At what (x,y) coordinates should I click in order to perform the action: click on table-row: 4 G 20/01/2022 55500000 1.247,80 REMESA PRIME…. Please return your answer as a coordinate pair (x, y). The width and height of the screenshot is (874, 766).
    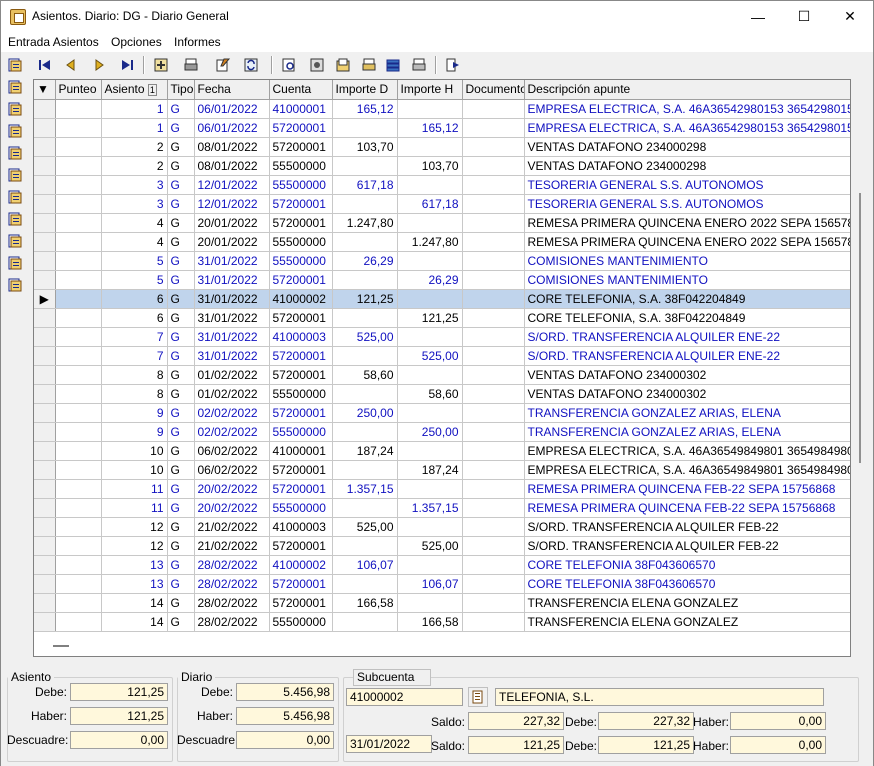
    Looking at the image, I should click on (442, 242).